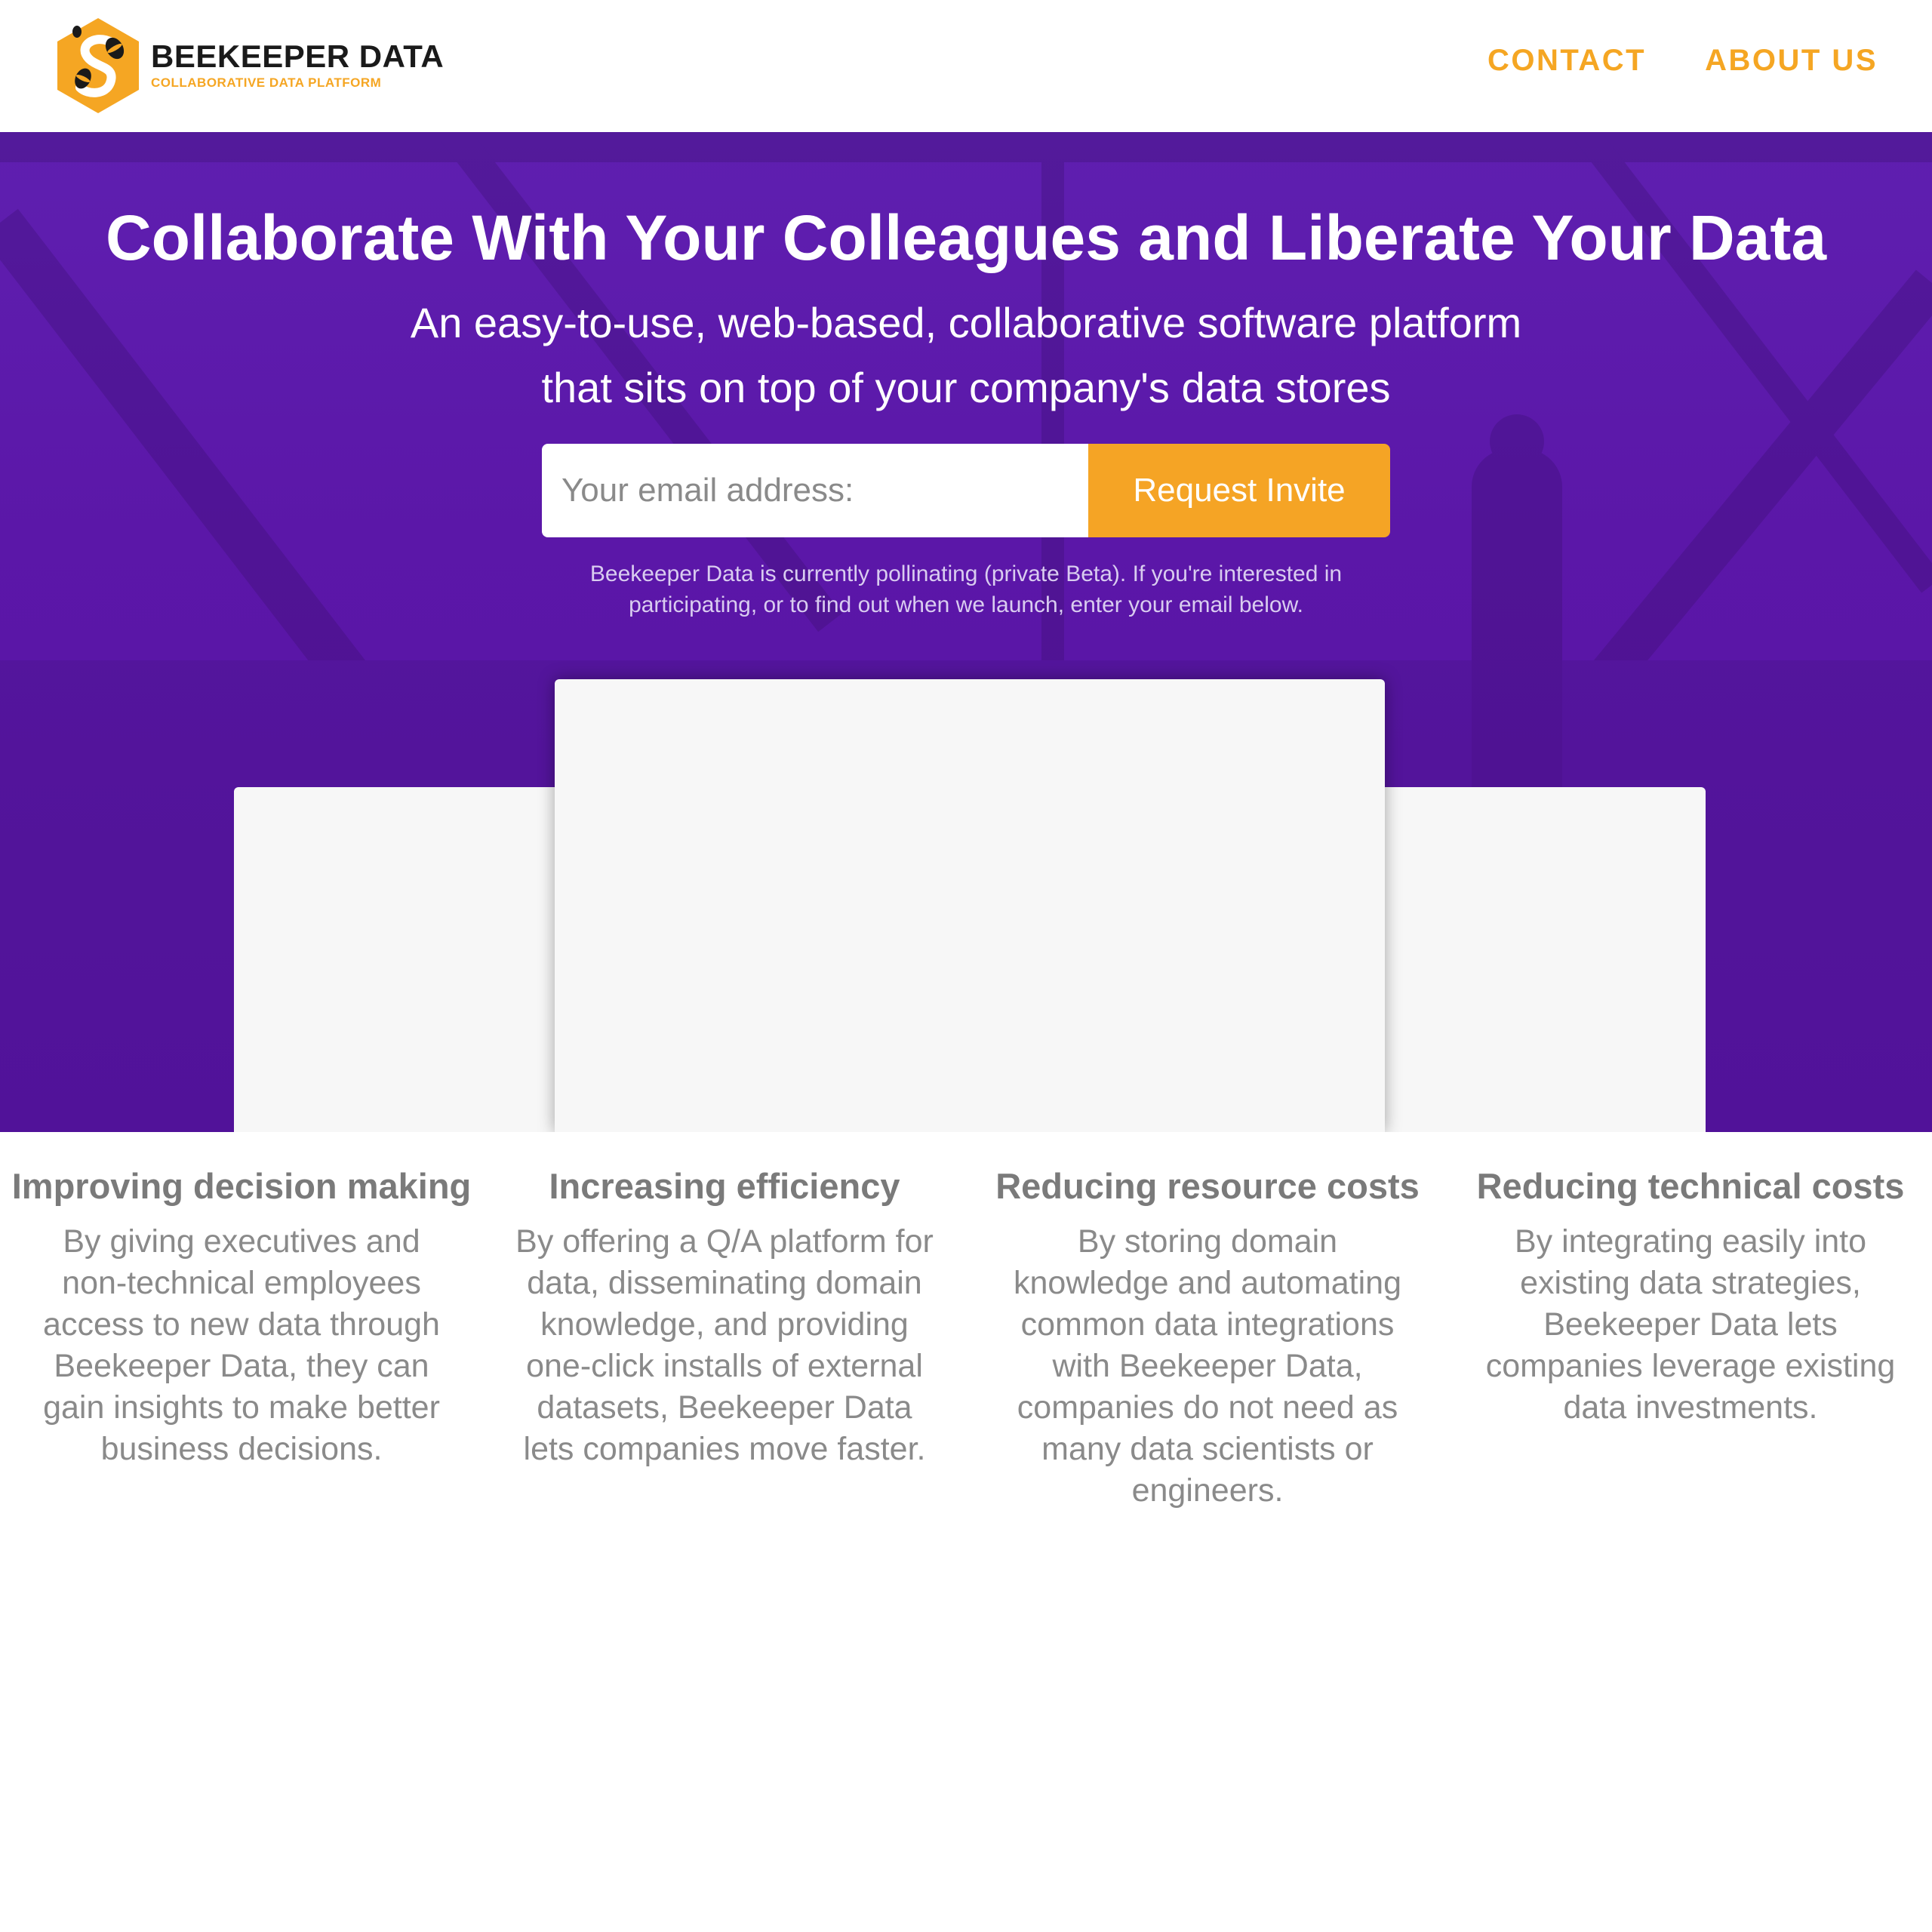  I want to click on screenshot-card-left, so click(404, 959).